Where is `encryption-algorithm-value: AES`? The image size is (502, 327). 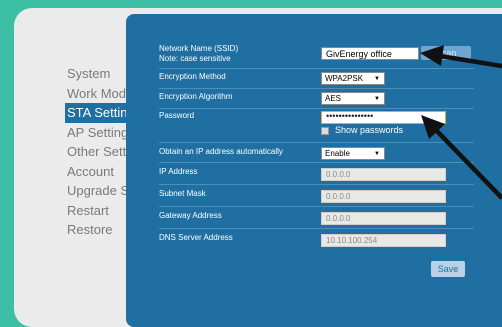 encryption-algorithm-value: AES is located at coordinates (333, 98).